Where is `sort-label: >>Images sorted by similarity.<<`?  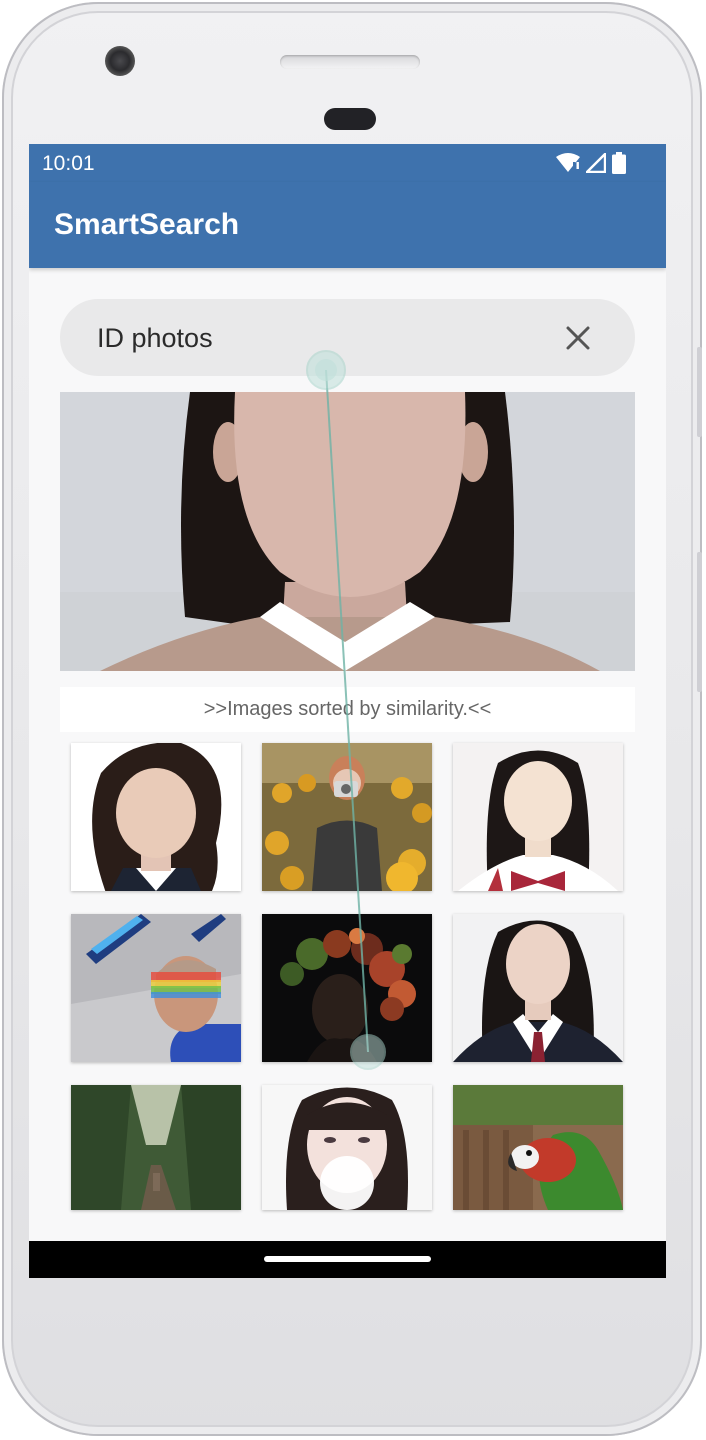
sort-label: >>Images sorted by similarity.<< is located at coordinates (347, 709).